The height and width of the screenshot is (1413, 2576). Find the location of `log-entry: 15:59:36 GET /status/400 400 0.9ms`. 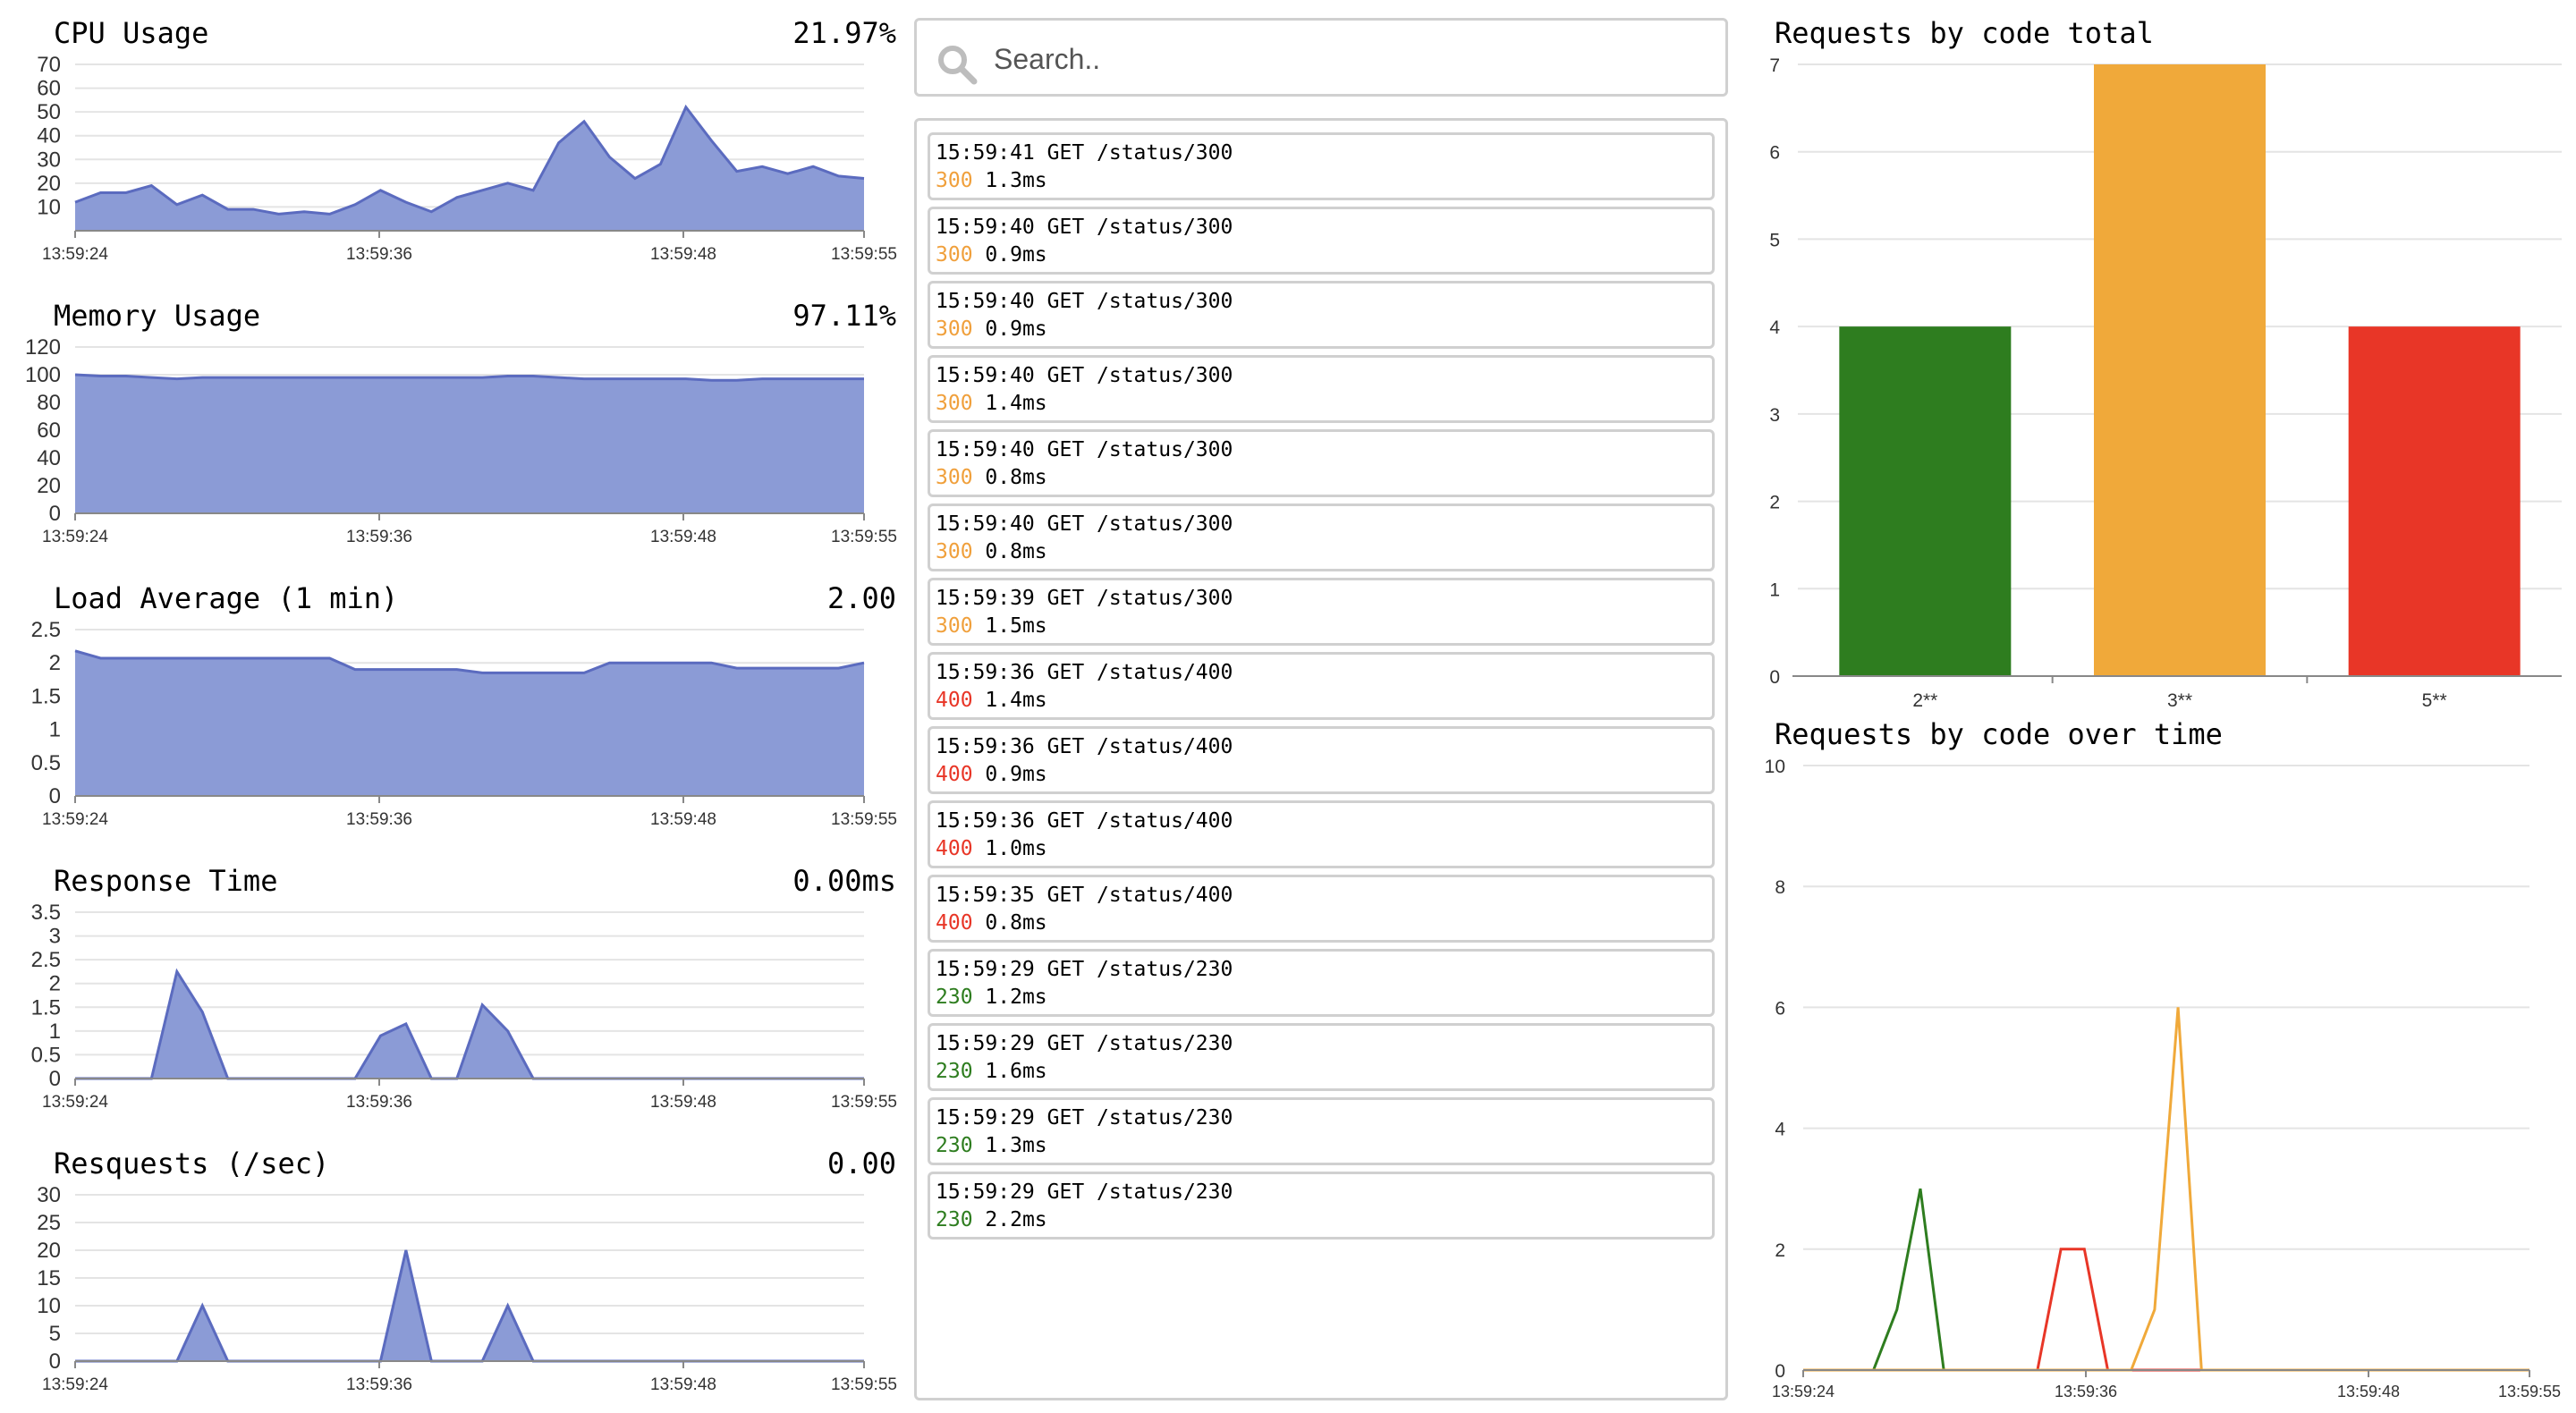

log-entry: 15:59:36 GET /status/400 400 0.9ms is located at coordinates (1321, 760).